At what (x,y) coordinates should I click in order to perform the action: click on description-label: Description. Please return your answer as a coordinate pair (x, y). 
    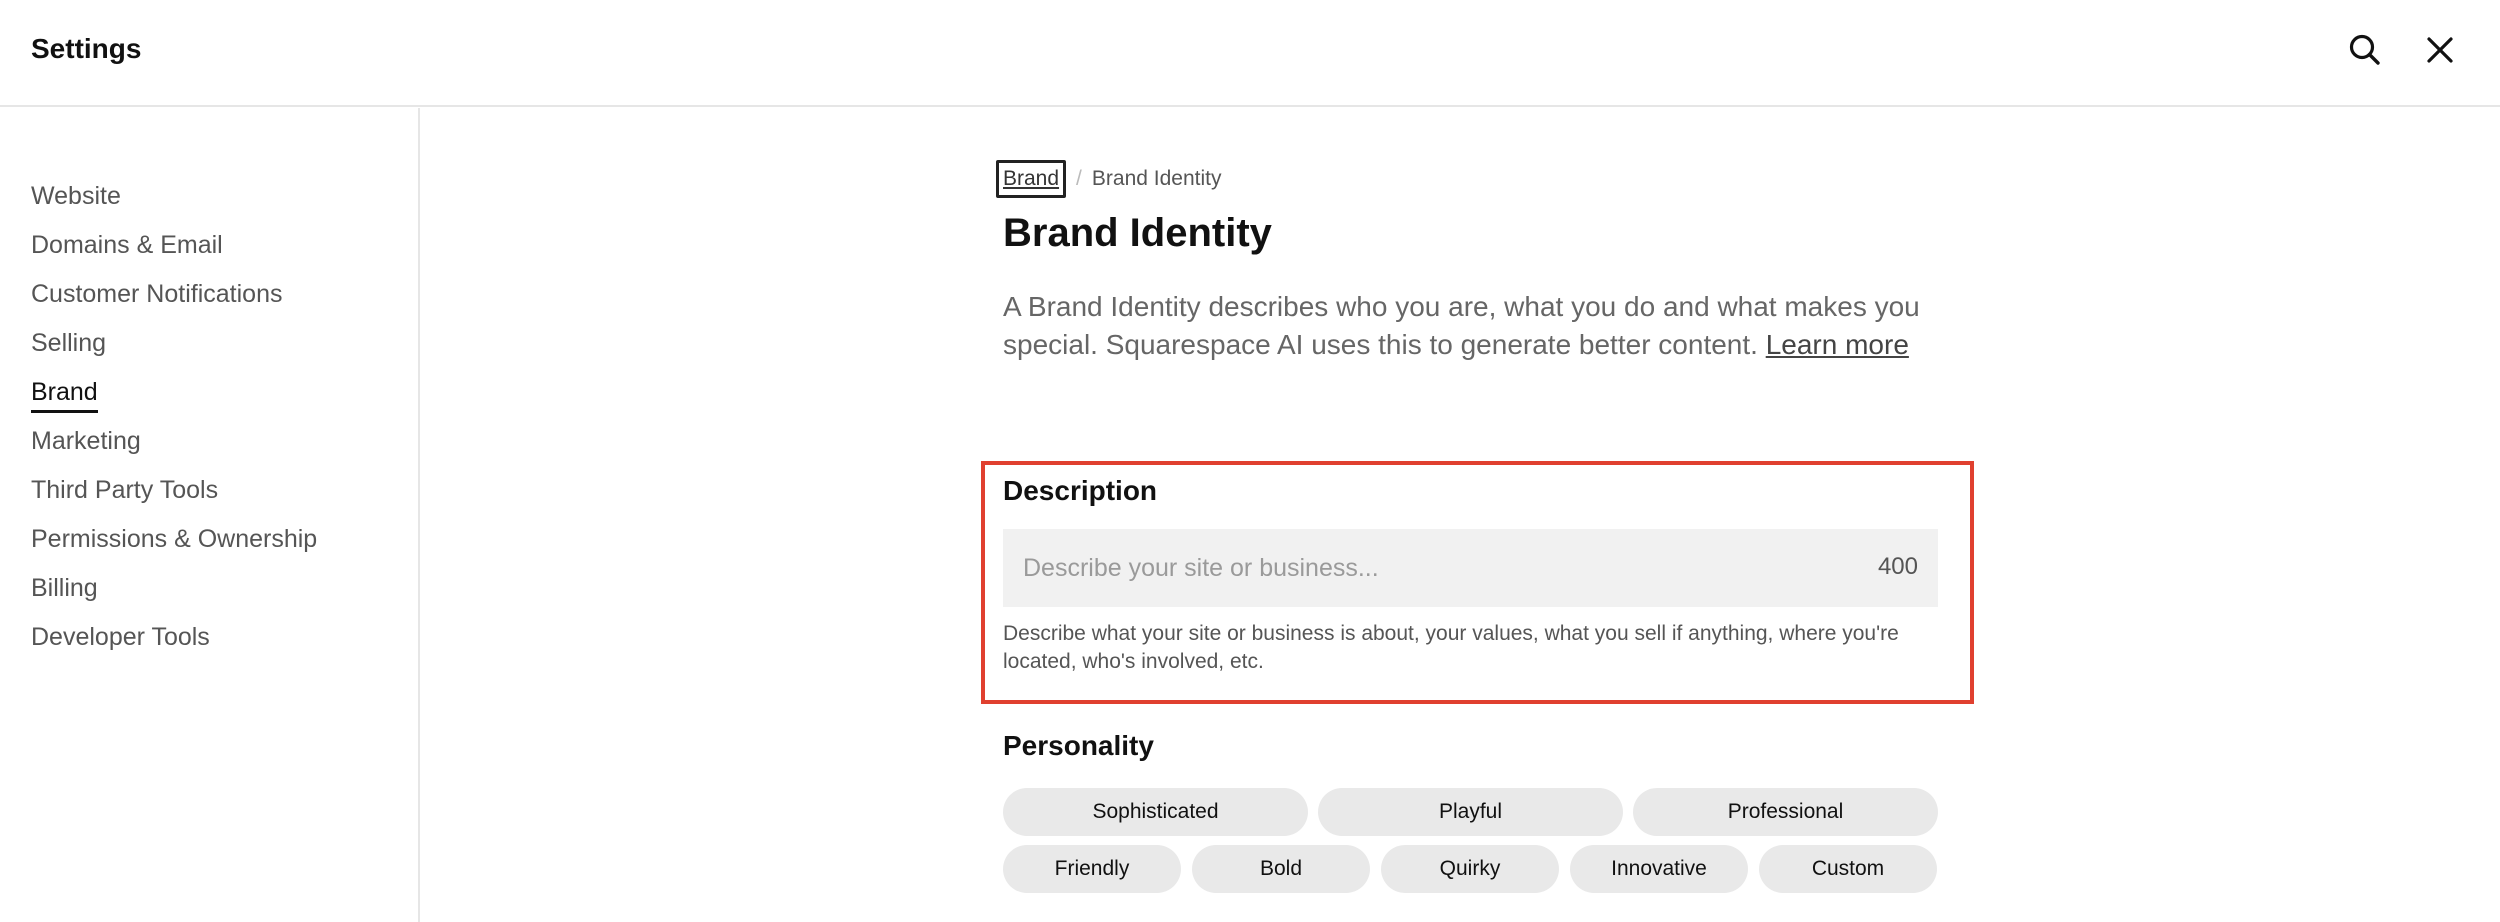
    Looking at the image, I should click on (1080, 490).